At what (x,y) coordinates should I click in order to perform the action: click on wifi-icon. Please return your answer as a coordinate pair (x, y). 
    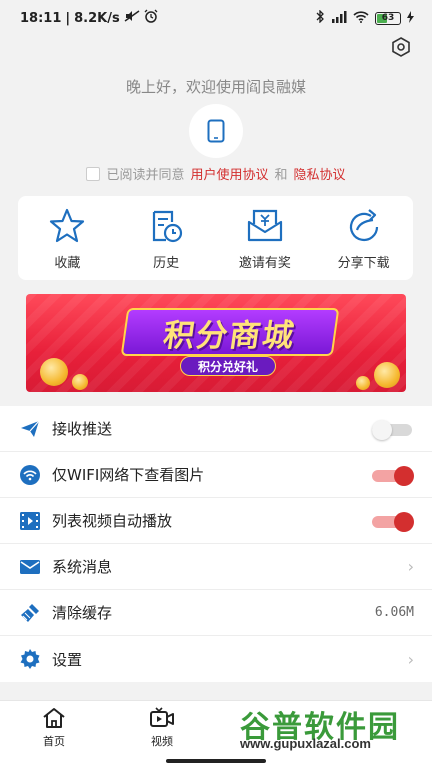
    Looking at the image, I should click on (30, 474).